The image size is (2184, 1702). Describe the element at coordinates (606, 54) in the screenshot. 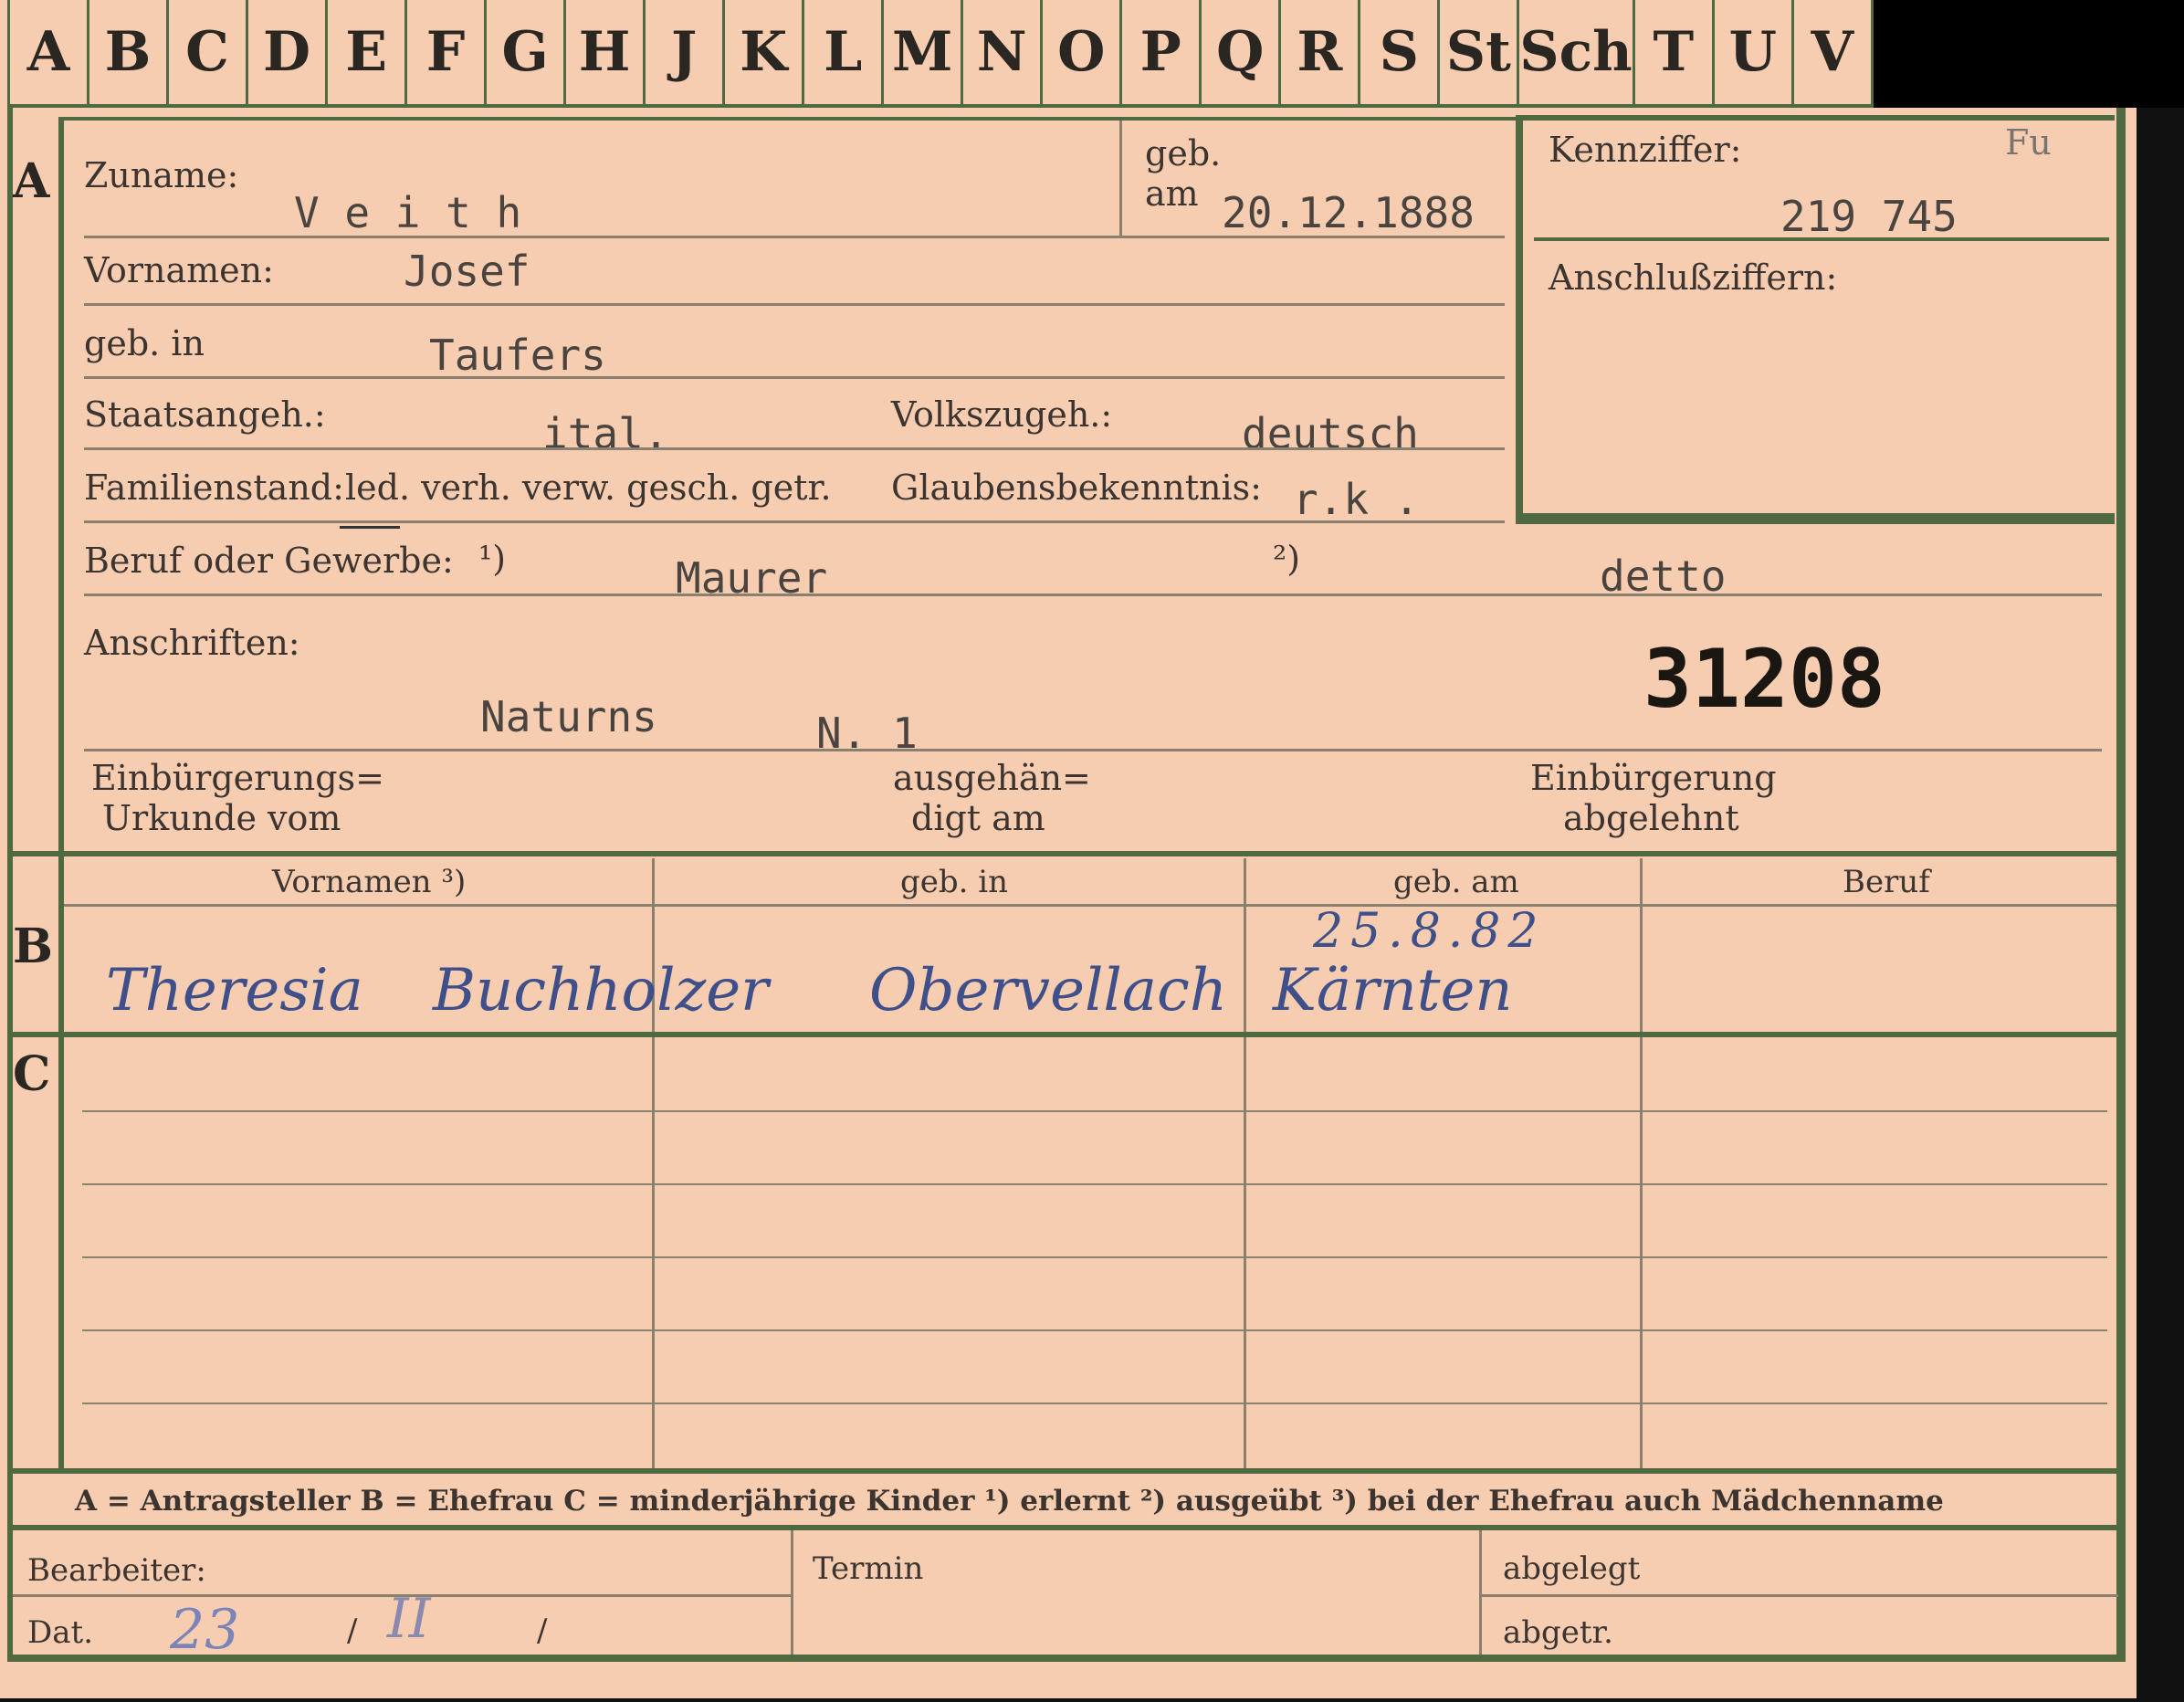

I see `tab-h: H` at that location.